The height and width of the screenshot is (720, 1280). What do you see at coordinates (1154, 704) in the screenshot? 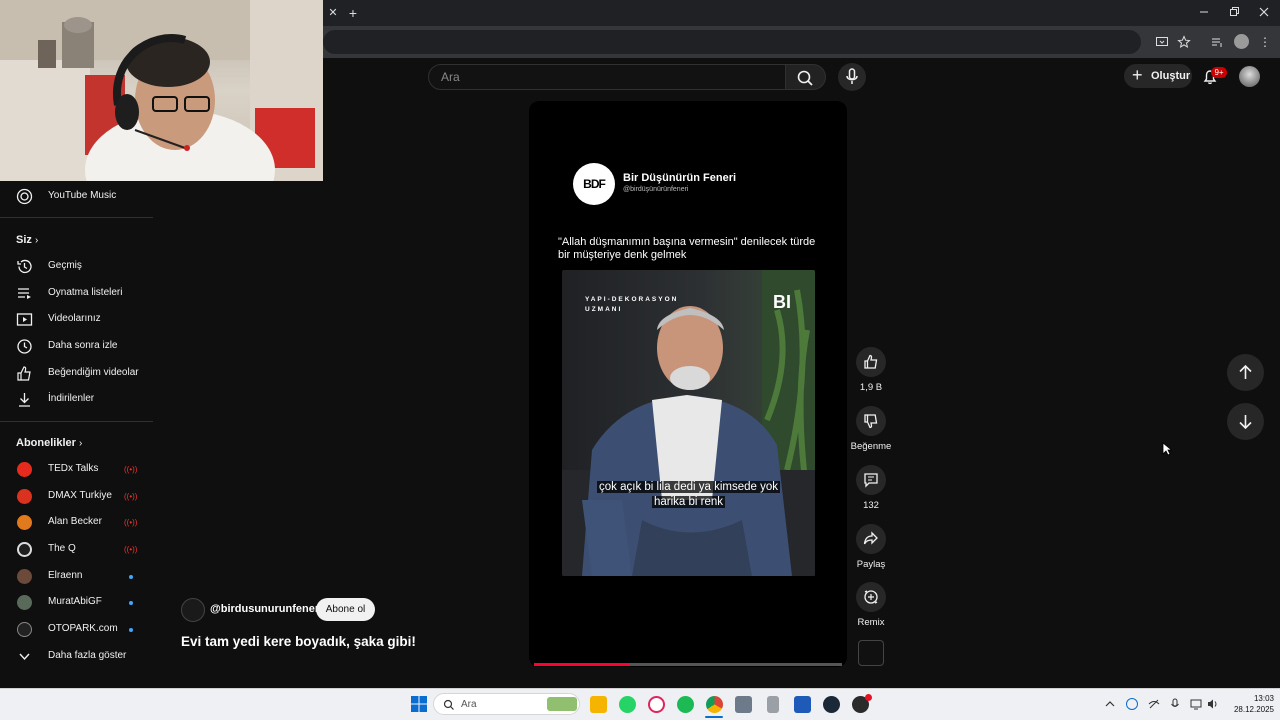
I see `network-off-icon` at bounding box center [1154, 704].